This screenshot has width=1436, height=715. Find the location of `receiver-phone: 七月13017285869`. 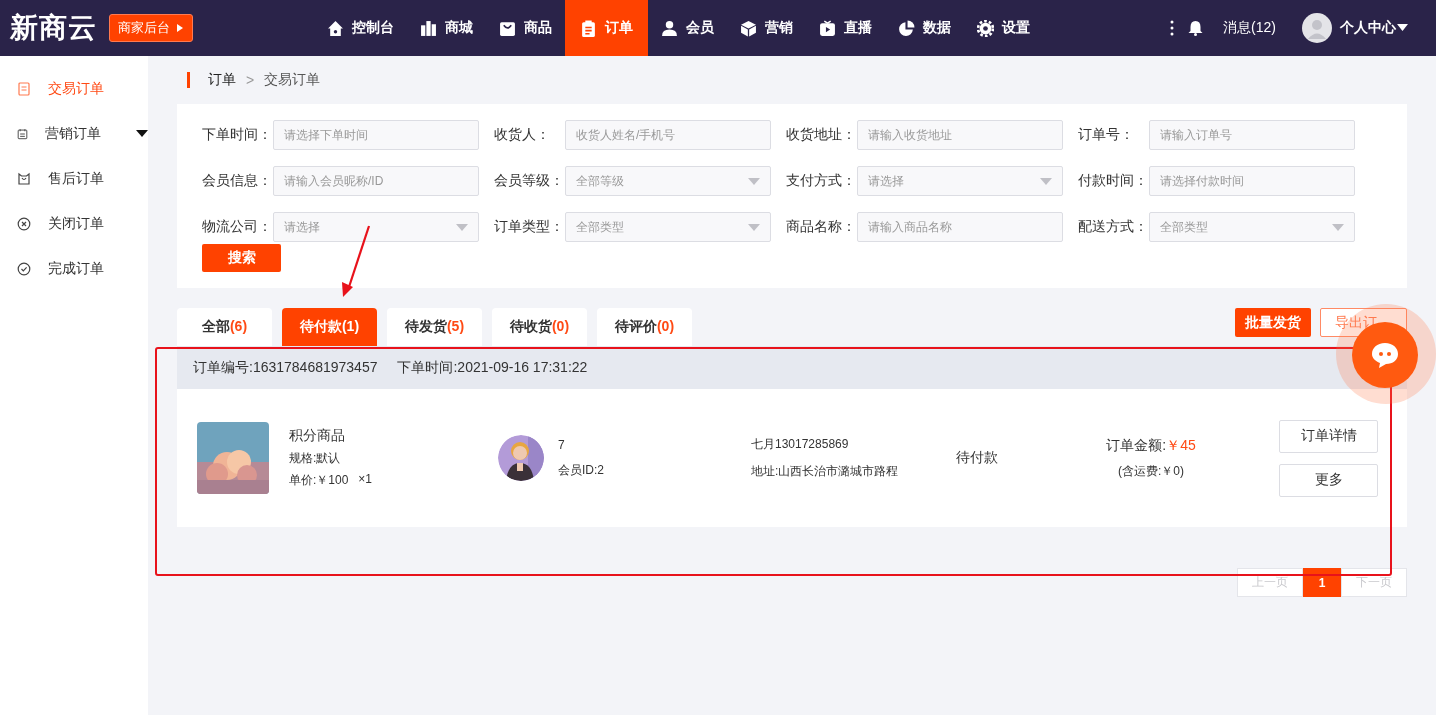

receiver-phone: 七月13017285869 is located at coordinates (800, 444).